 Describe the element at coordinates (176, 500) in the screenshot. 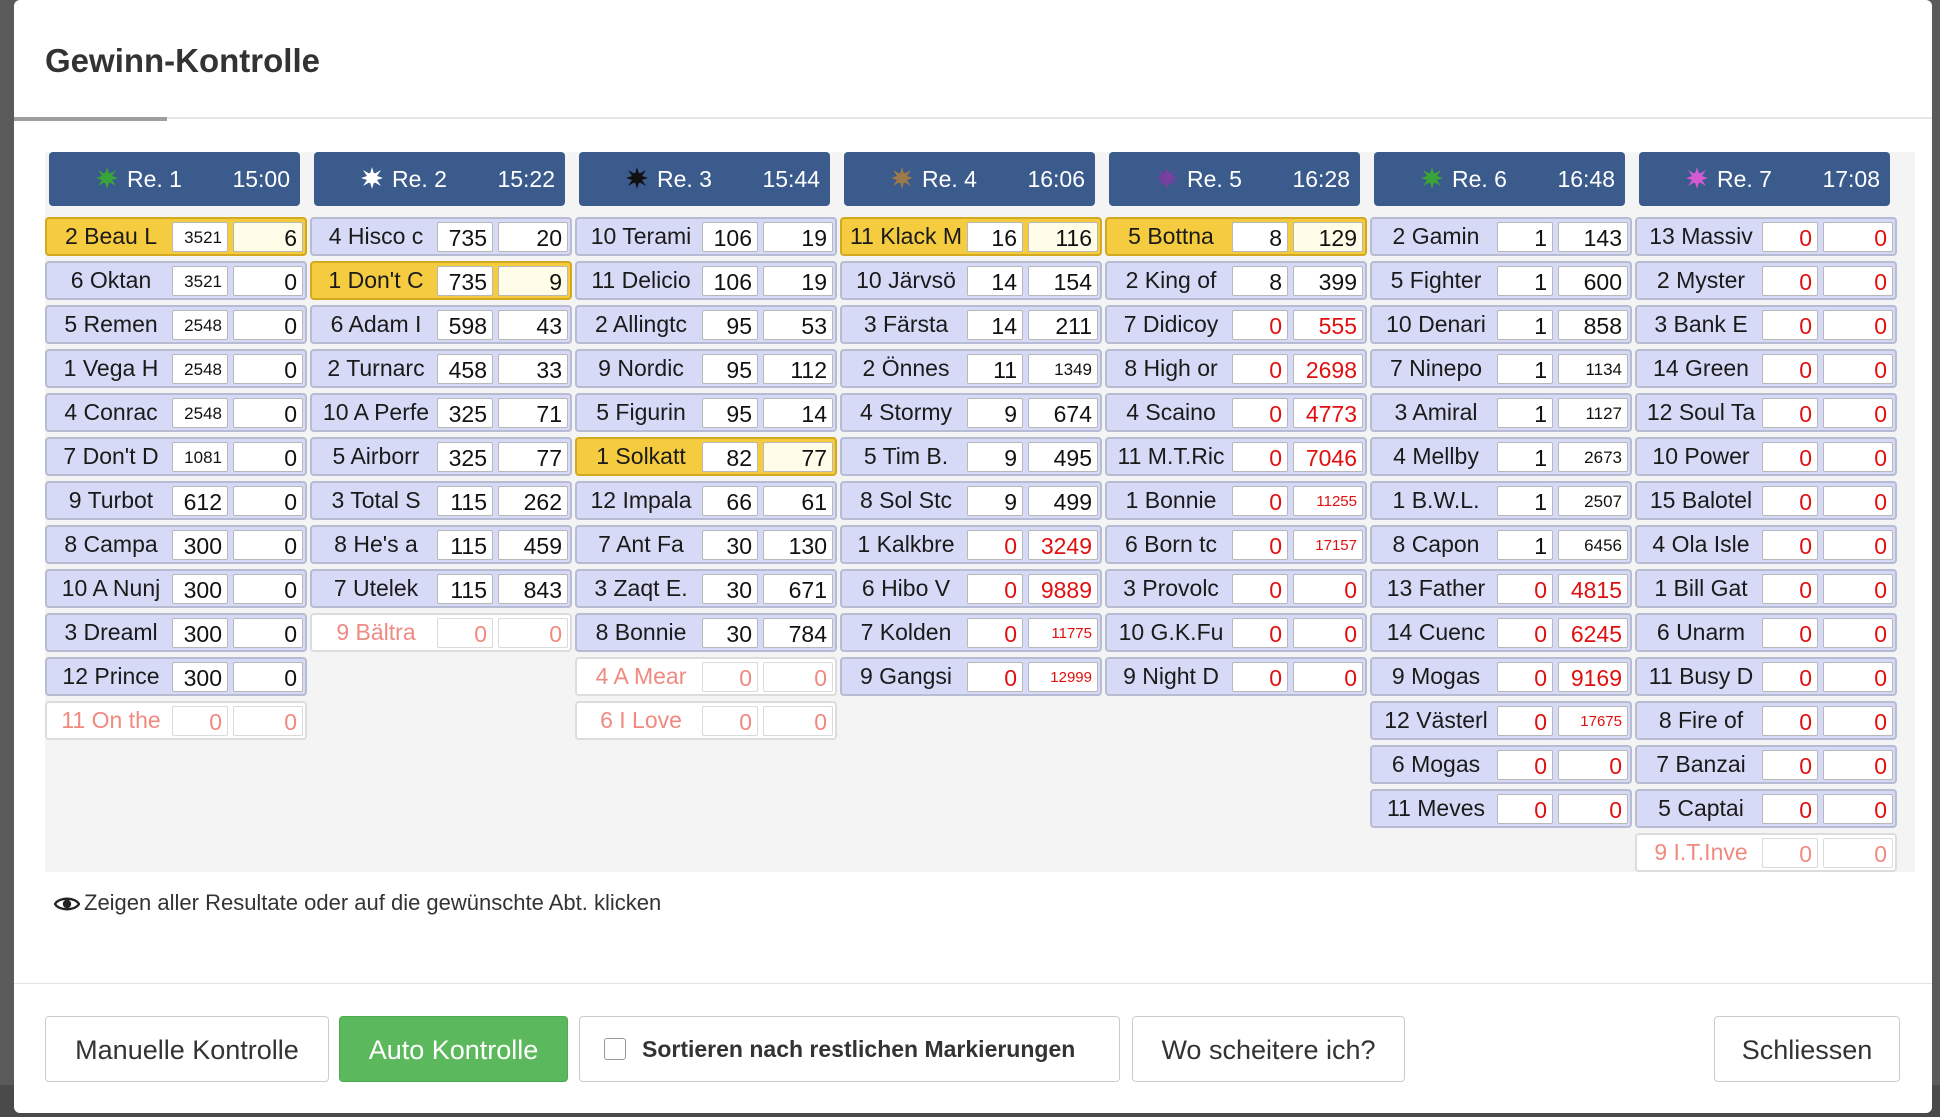

I see `horse-row: 9 Turbot 612 0` at that location.